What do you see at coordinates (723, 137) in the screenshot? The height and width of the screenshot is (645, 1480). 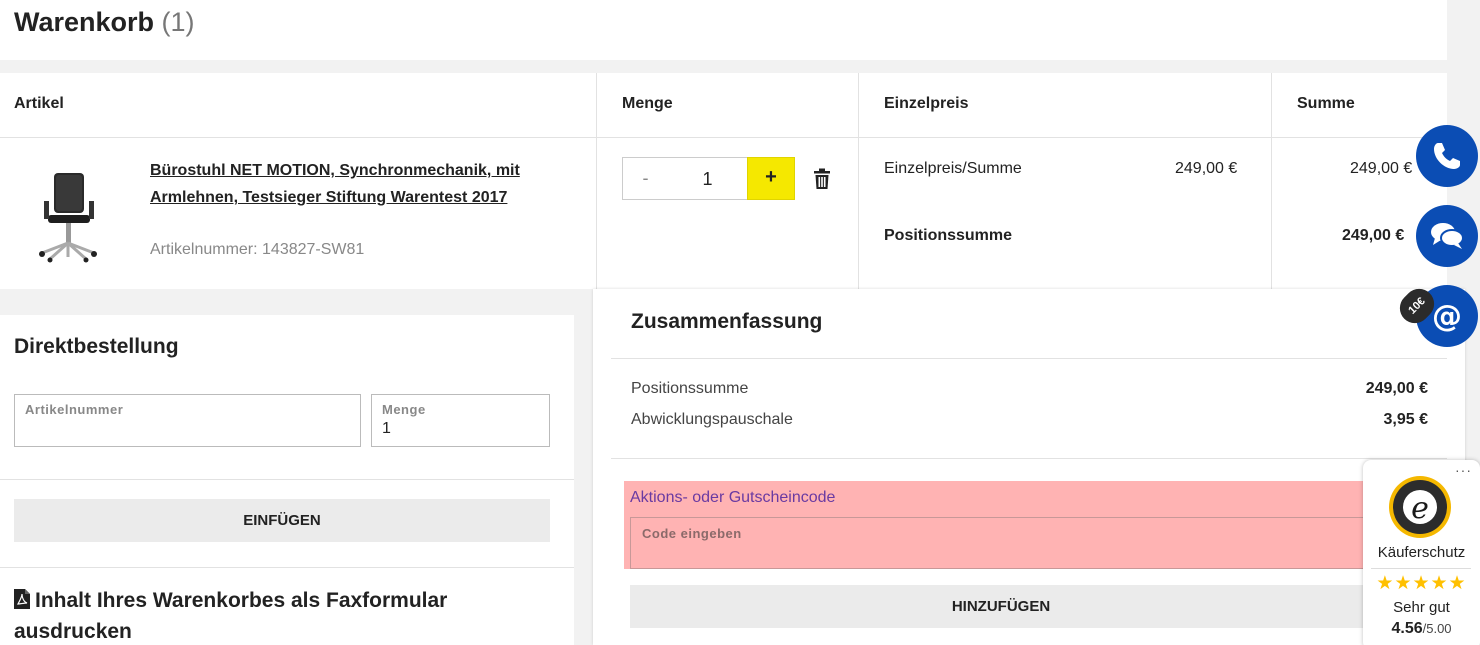 I see `header-divider` at bounding box center [723, 137].